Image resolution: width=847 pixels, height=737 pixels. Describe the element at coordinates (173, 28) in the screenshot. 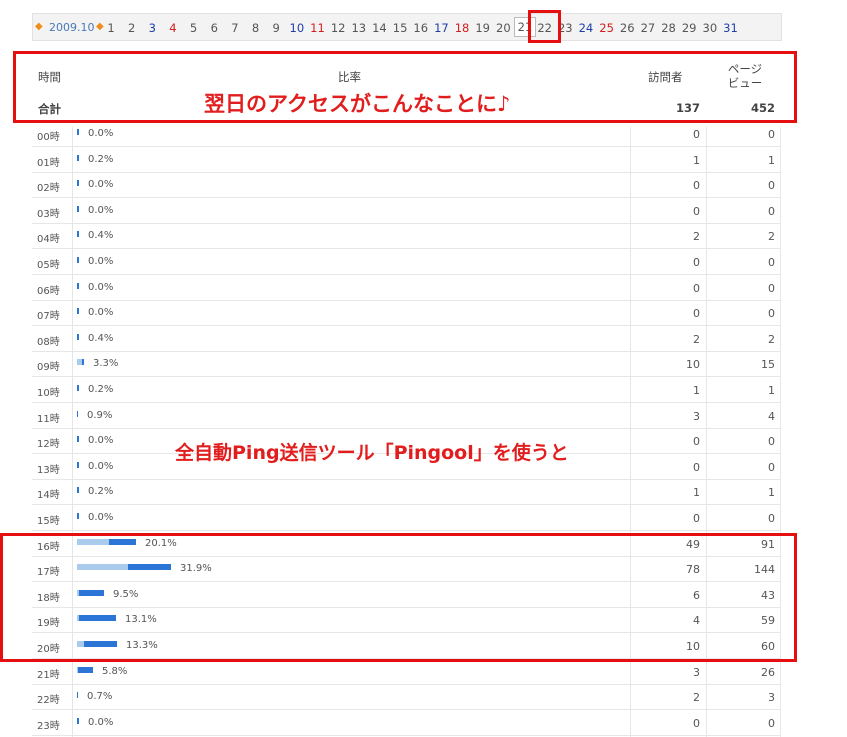

I see `day-link-4: 4` at that location.